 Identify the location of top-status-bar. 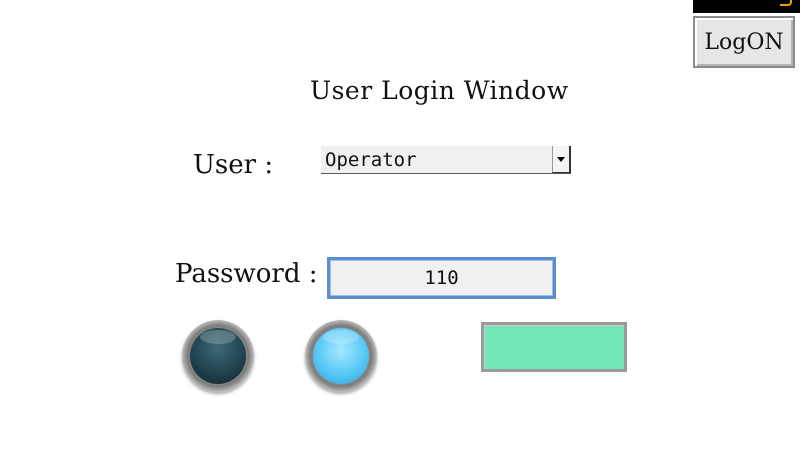
(746, 6).